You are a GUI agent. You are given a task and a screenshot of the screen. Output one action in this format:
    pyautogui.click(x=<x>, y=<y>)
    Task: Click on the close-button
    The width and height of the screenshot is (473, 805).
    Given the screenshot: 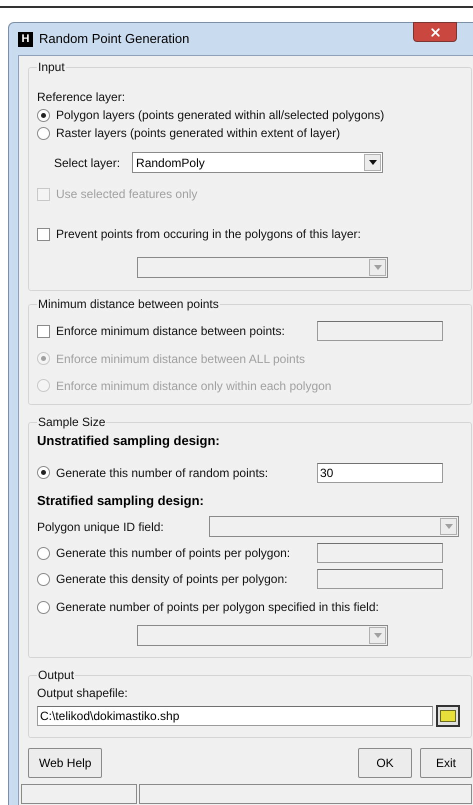 What is the action you would take?
    pyautogui.click(x=435, y=32)
    